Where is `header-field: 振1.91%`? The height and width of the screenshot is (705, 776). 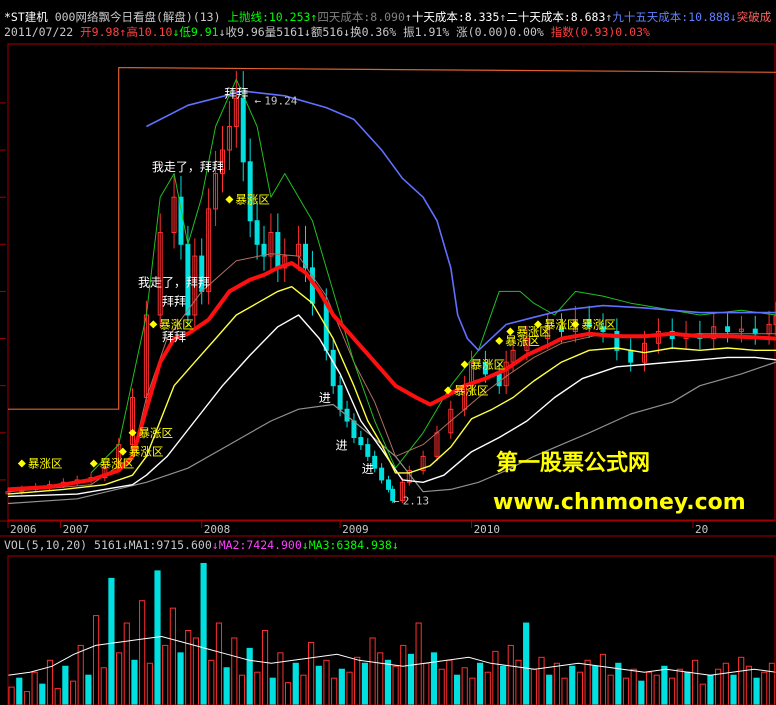
header-field: 振1.91% is located at coordinates (422, 32).